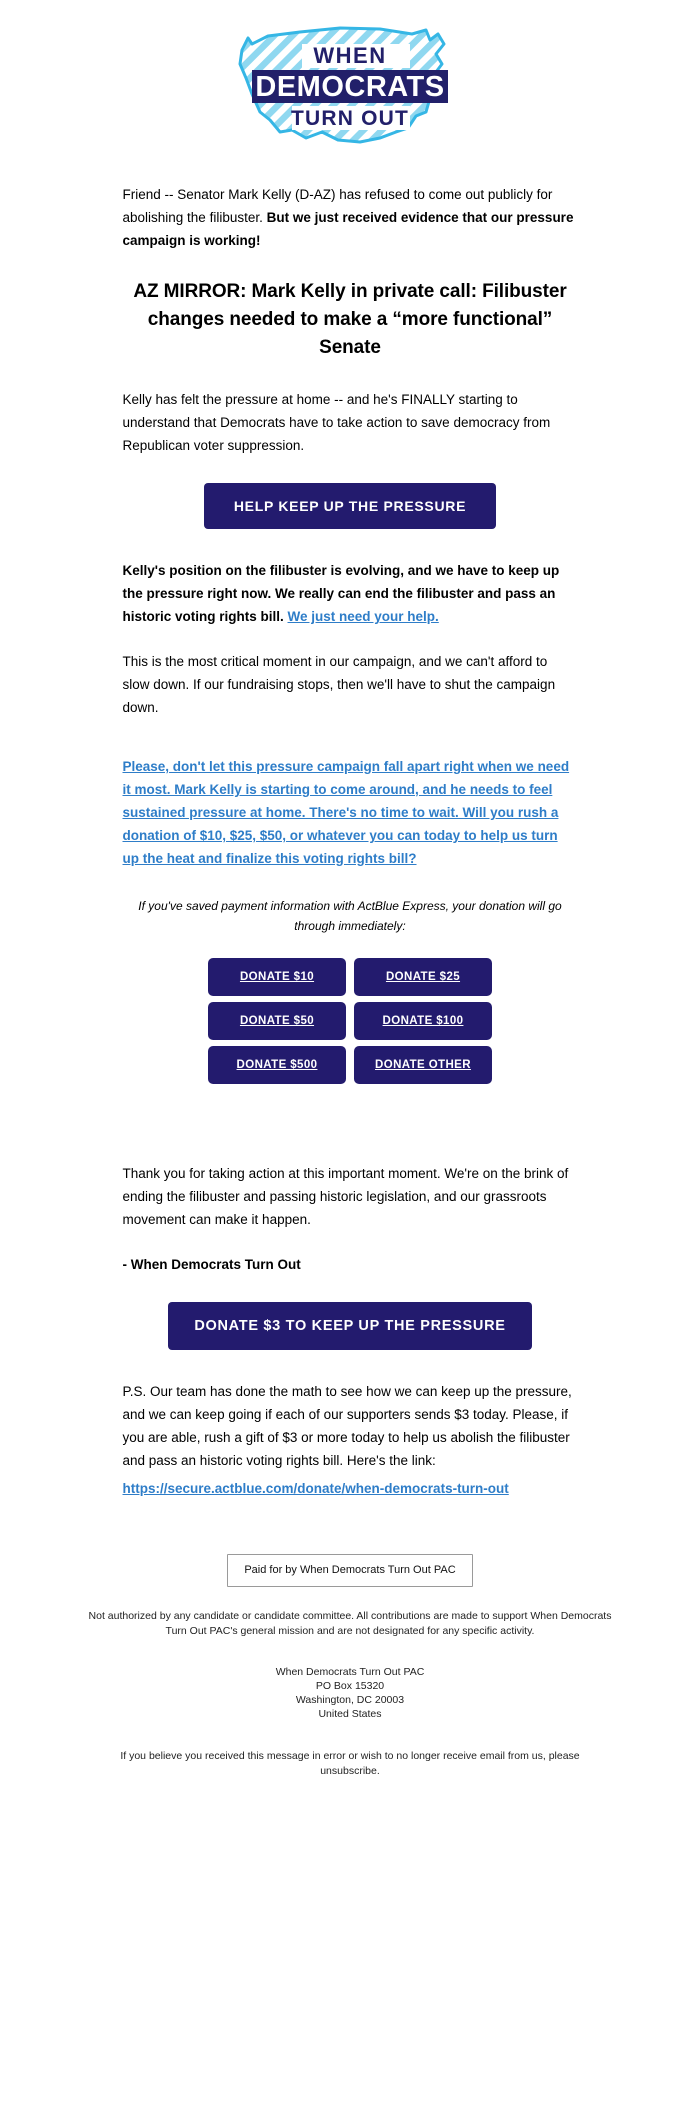 The width and height of the screenshot is (700, 2113). I want to click on when-democrats-turn-out-logo-icon: WHEN DEMOCRATS TURN OUT, so click(343, 85).